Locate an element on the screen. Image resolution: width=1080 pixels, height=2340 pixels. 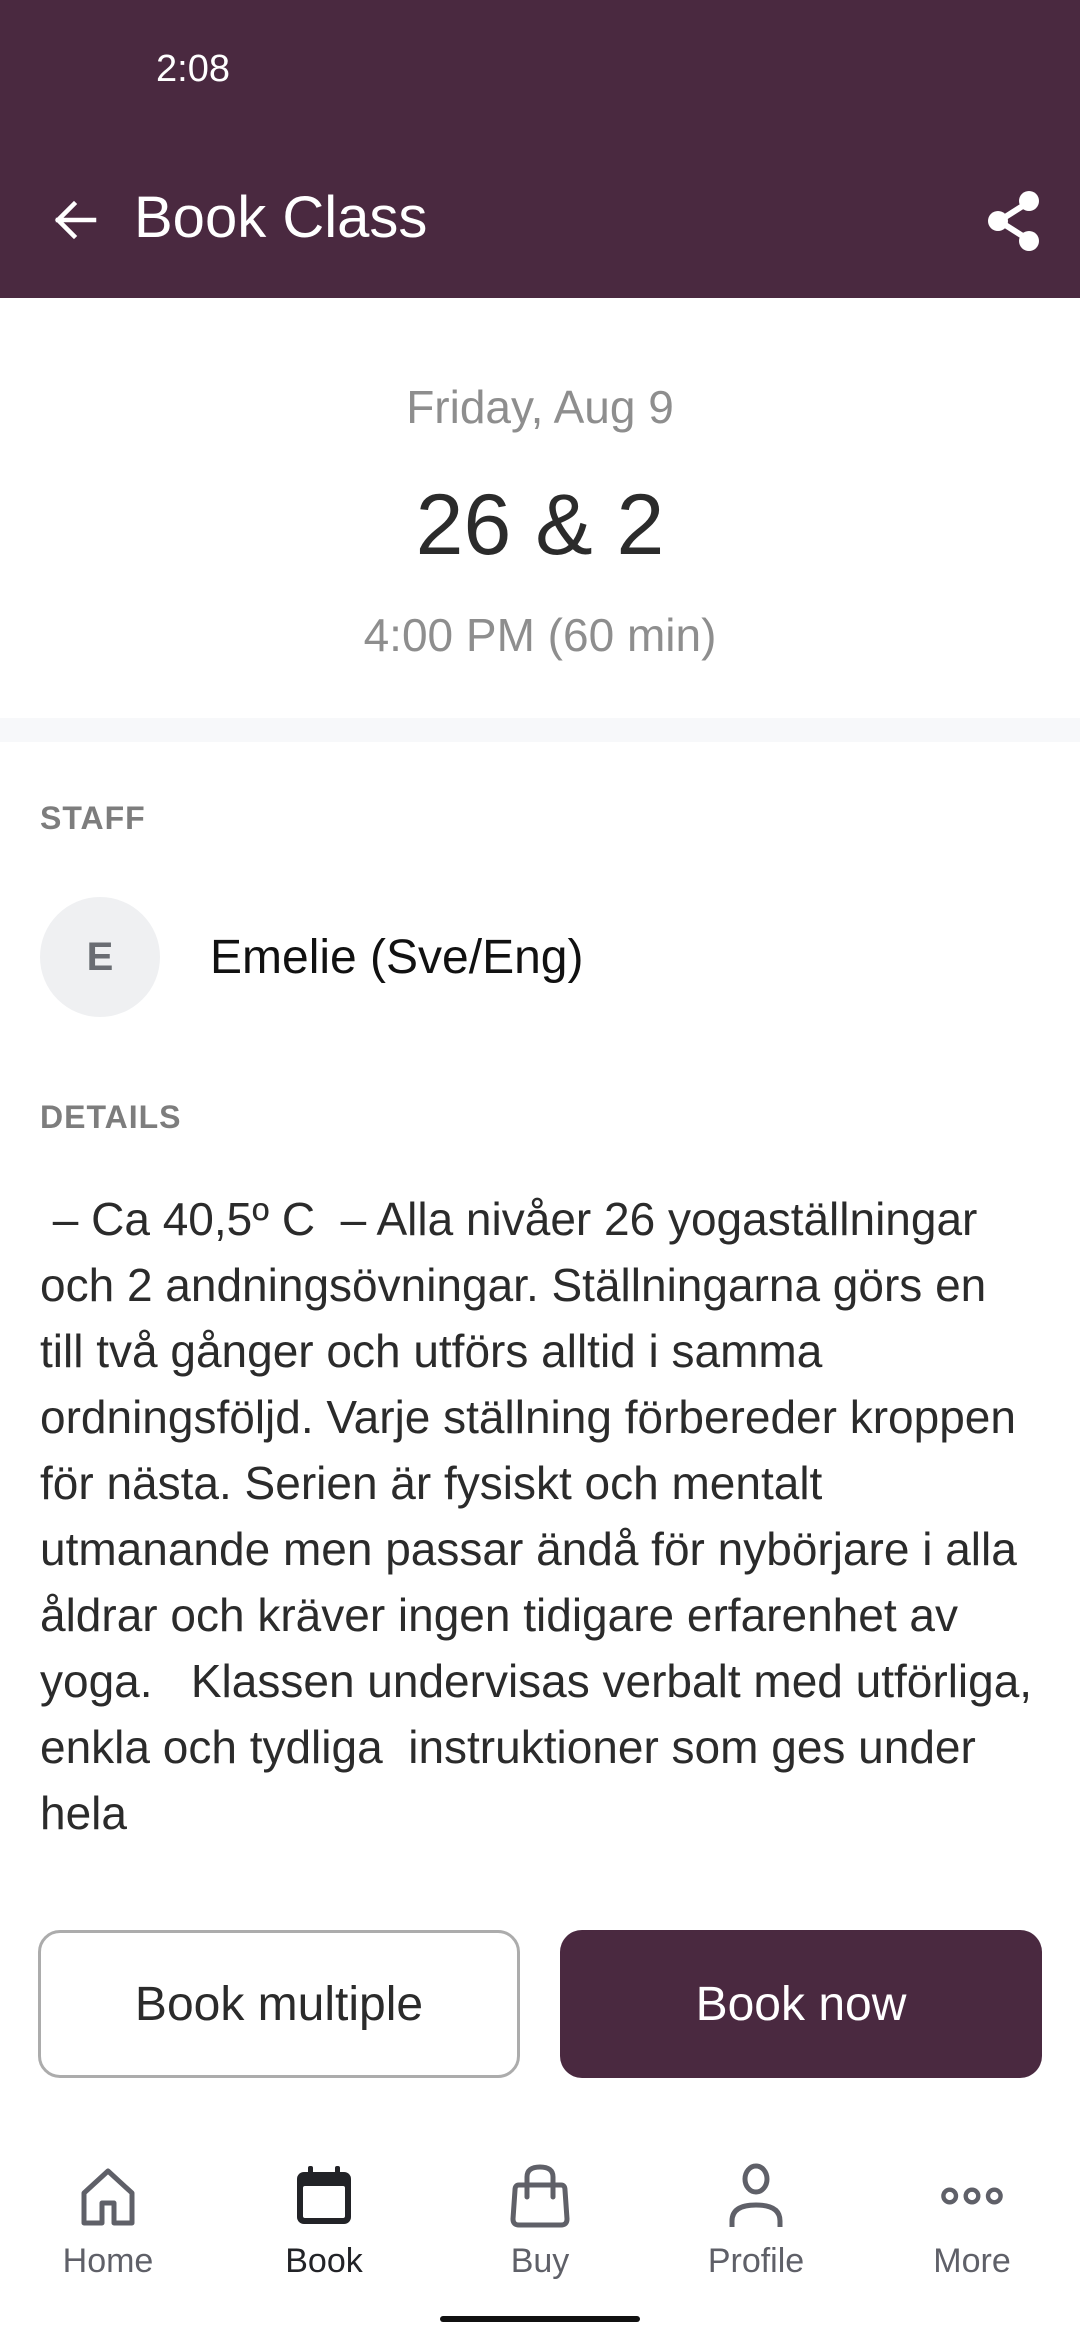
home-indicator is located at coordinates (540, 2319).